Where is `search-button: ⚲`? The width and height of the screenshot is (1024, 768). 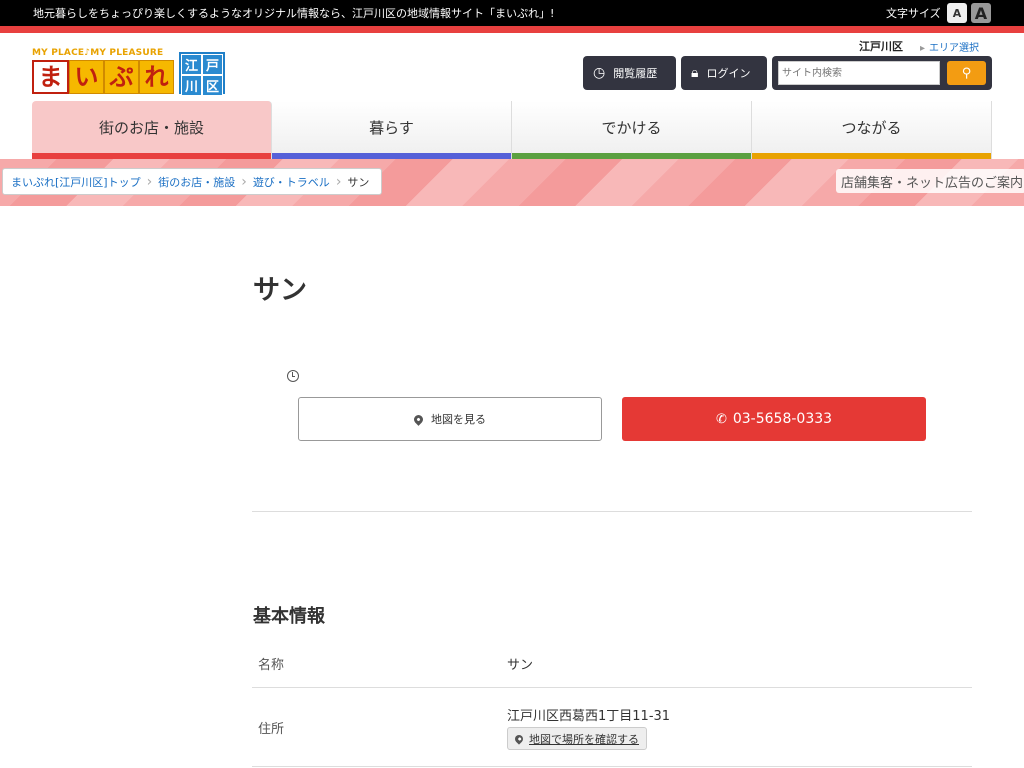
search-button: ⚲ is located at coordinates (966, 73).